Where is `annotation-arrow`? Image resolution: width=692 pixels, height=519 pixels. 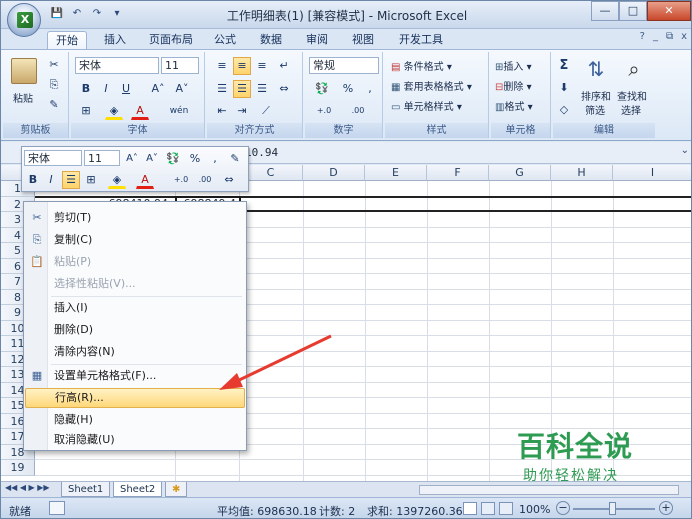 annotation-arrow is located at coordinates (275, 362).